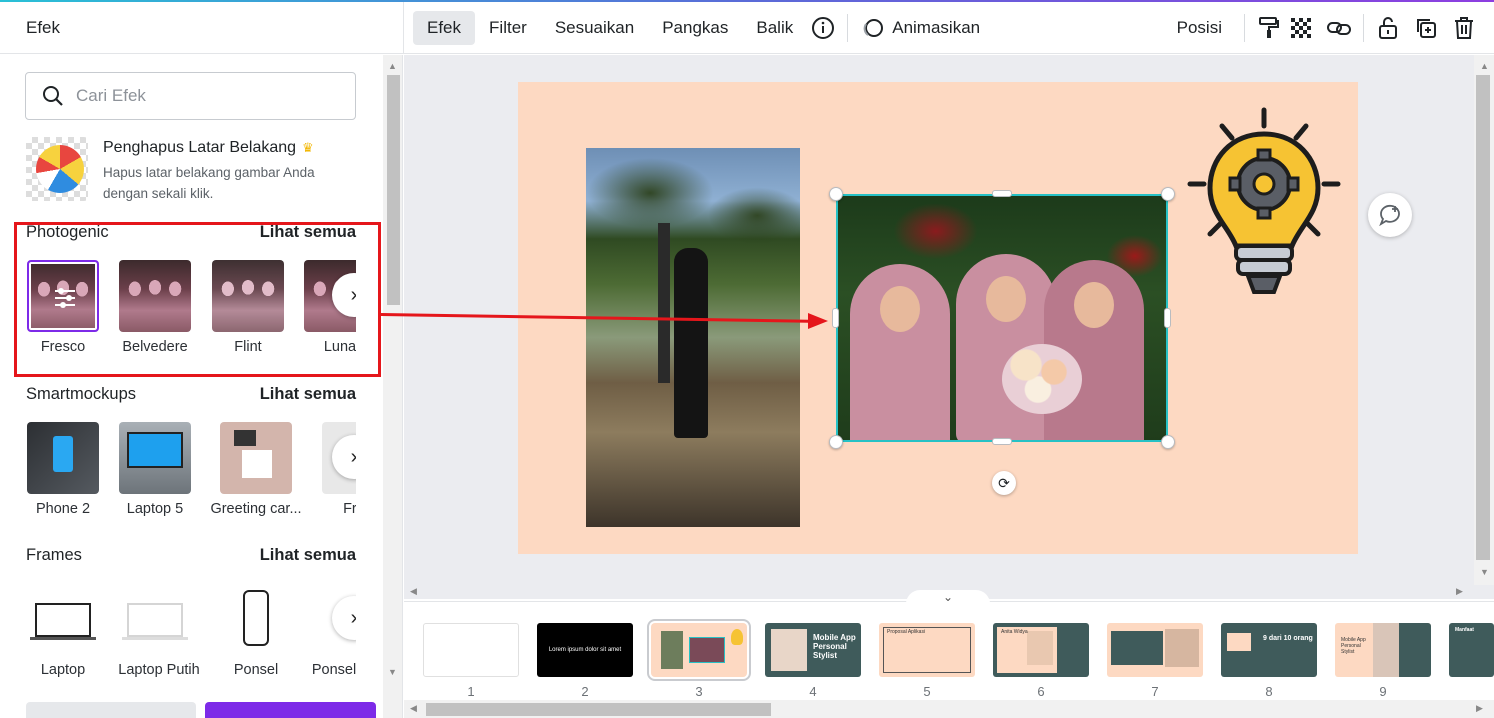 This screenshot has height=718, width=1494. I want to click on thumb-bulb-image, so click(737, 637).